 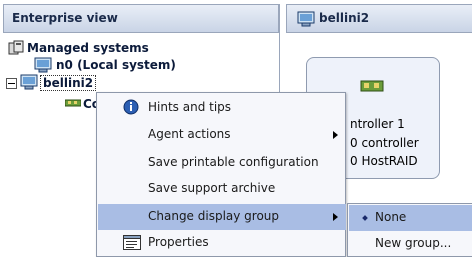 What do you see at coordinates (222, 243) in the screenshot?
I see `menu-item-properties: Properties` at bounding box center [222, 243].